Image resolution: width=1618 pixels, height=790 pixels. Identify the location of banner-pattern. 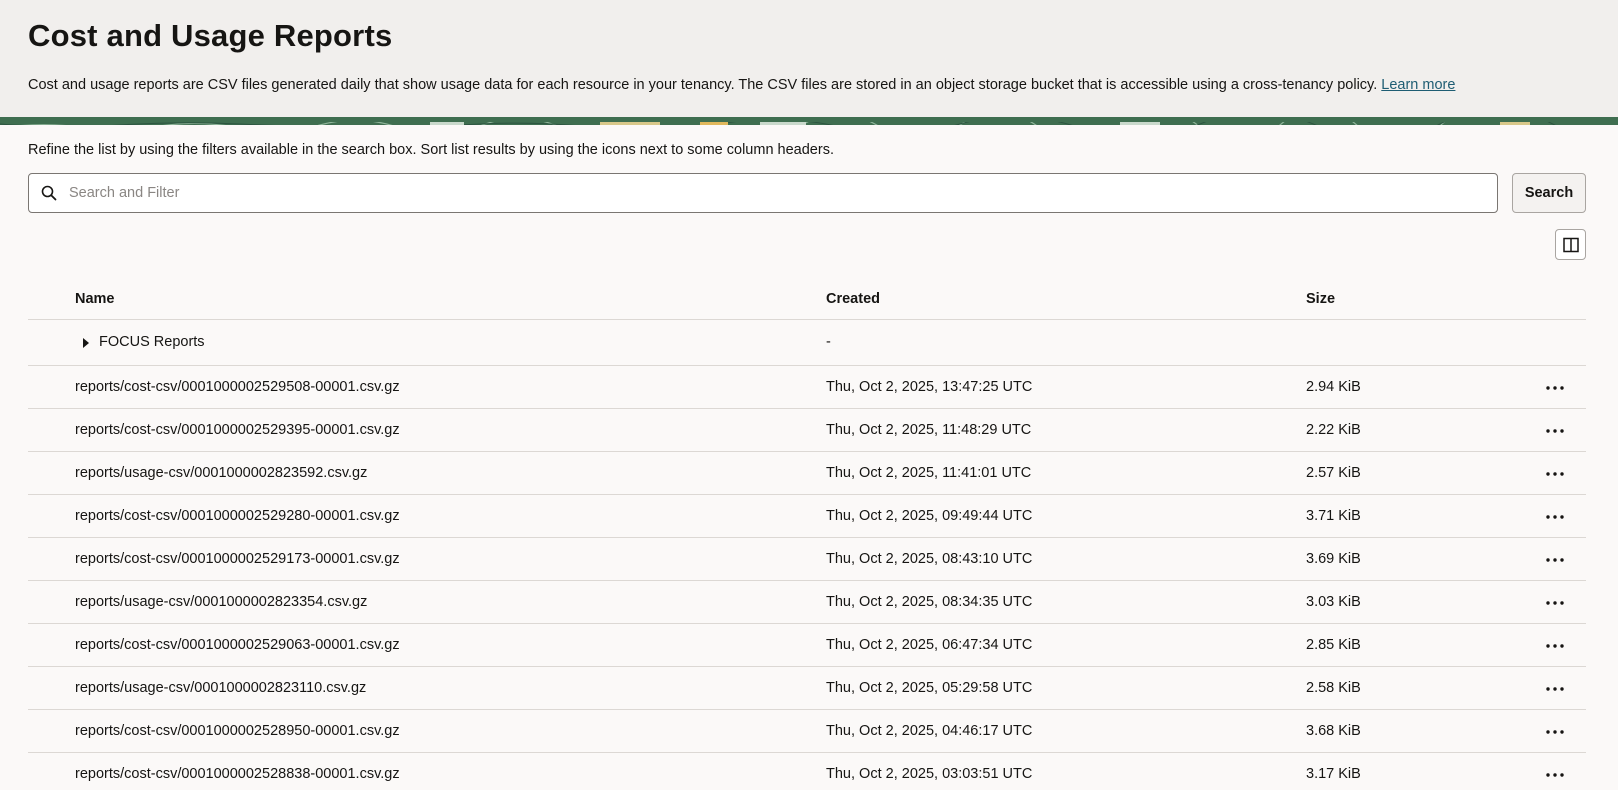
(809, 121).